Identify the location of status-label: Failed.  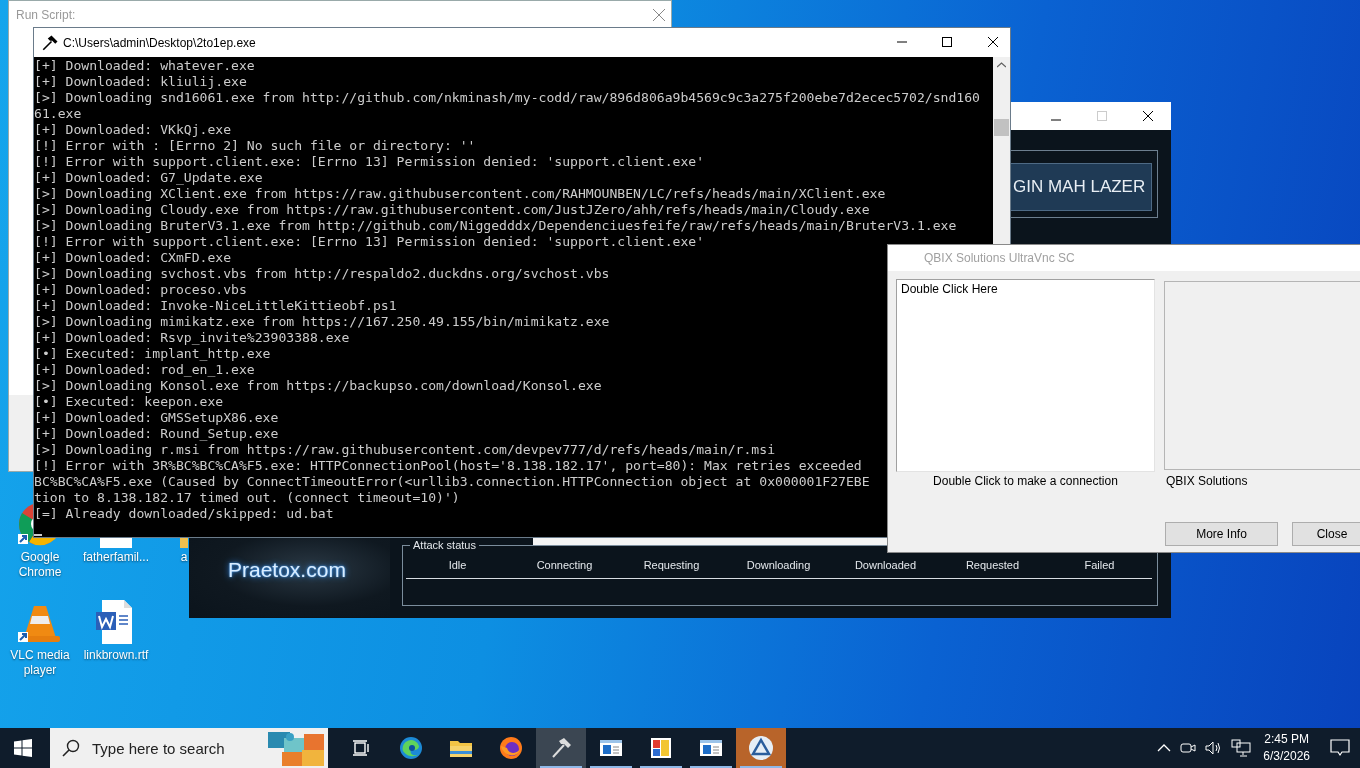
(1099, 565).